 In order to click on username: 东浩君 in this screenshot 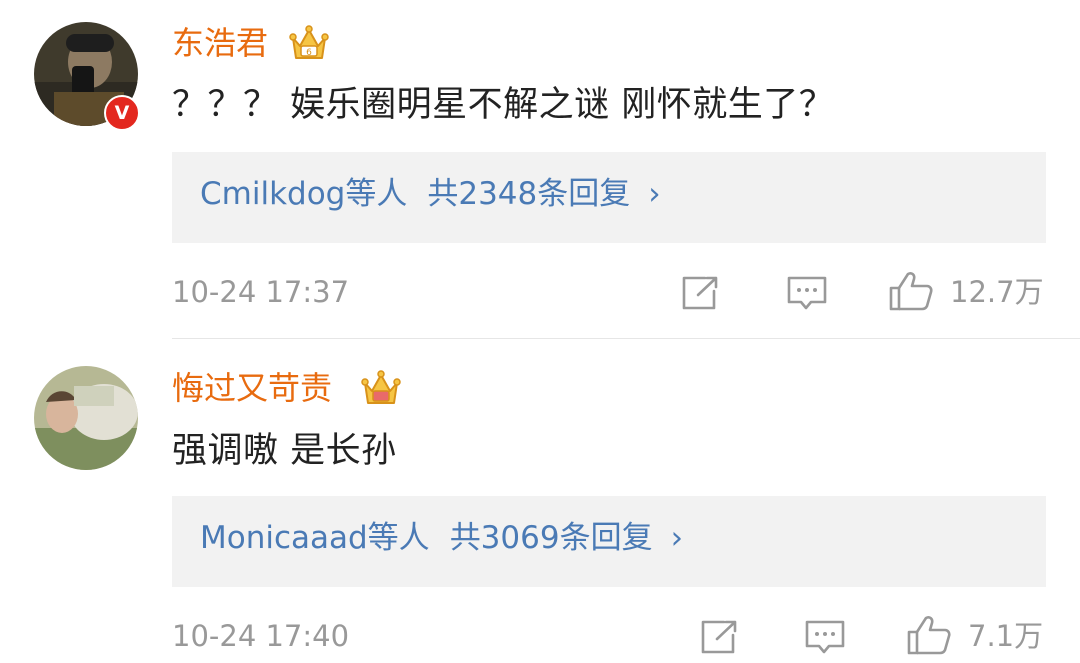, I will do `click(220, 43)`.